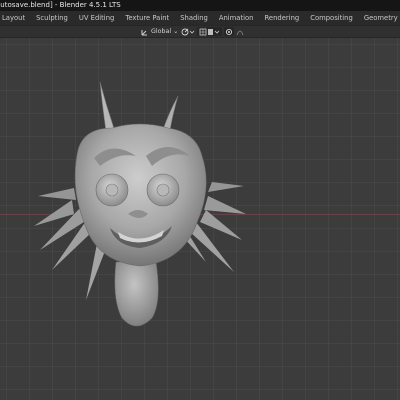  What do you see at coordinates (96, 18) in the screenshot?
I see `tab-uv-editing: UV Editing` at bounding box center [96, 18].